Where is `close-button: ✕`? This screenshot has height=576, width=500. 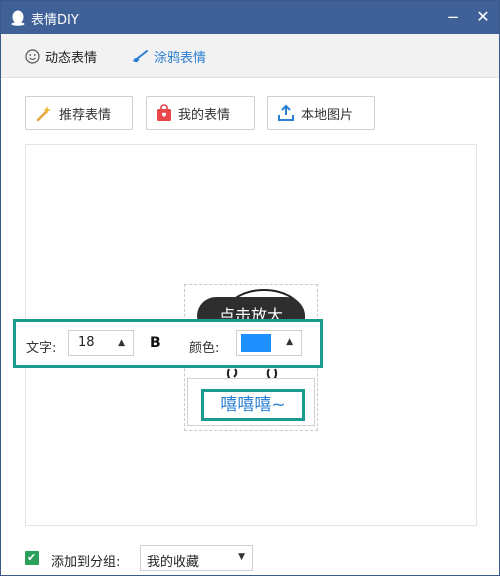
close-button: ✕ is located at coordinates (483, 17).